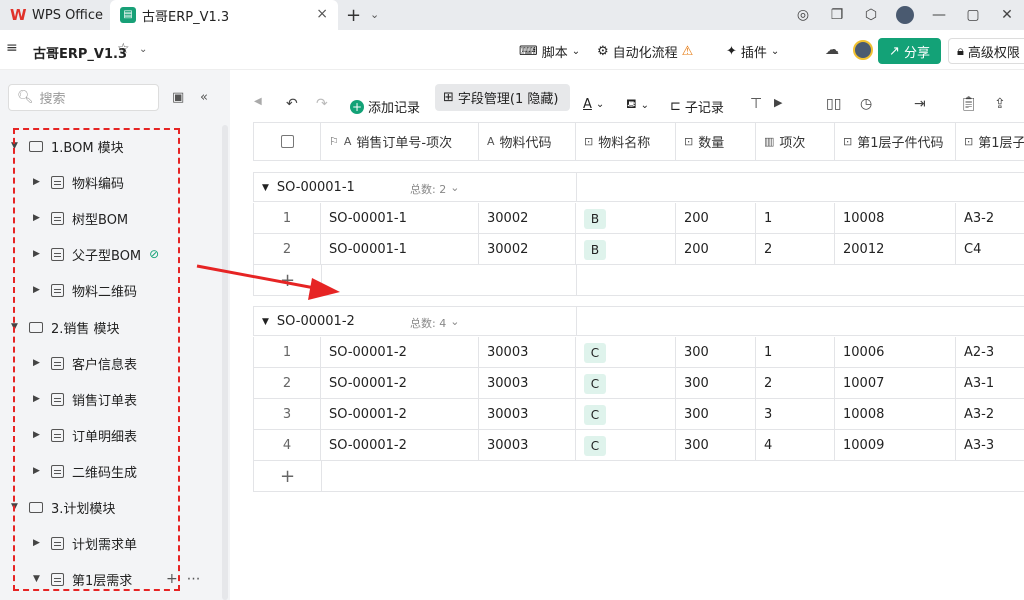  What do you see at coordinates (895, 383) in the screenshot?
I see `cell-child-code: 10007` at bounding box center [895, 383].